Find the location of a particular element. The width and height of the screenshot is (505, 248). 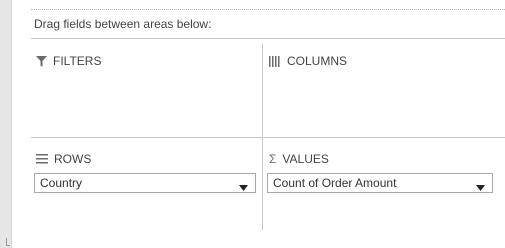

resize-corner-icon is located at coordinates (8, 242).